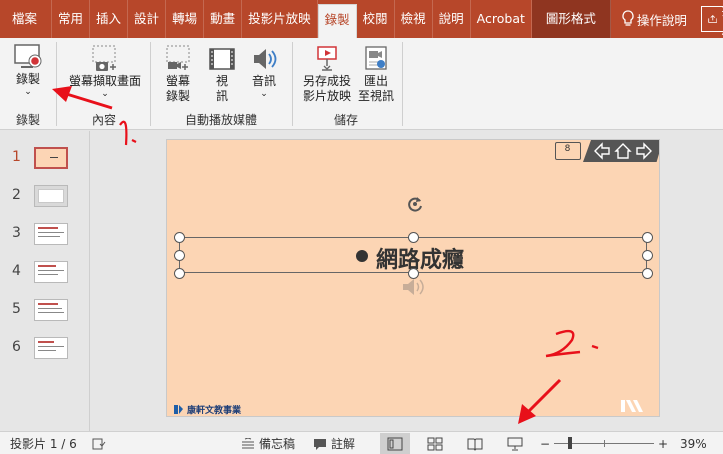 Image resolution: width=723 pixels, height=454 pixels. Describe the element at coordinates (178, 57) in the screenshot. I see `screen-recording-icon` at that location.